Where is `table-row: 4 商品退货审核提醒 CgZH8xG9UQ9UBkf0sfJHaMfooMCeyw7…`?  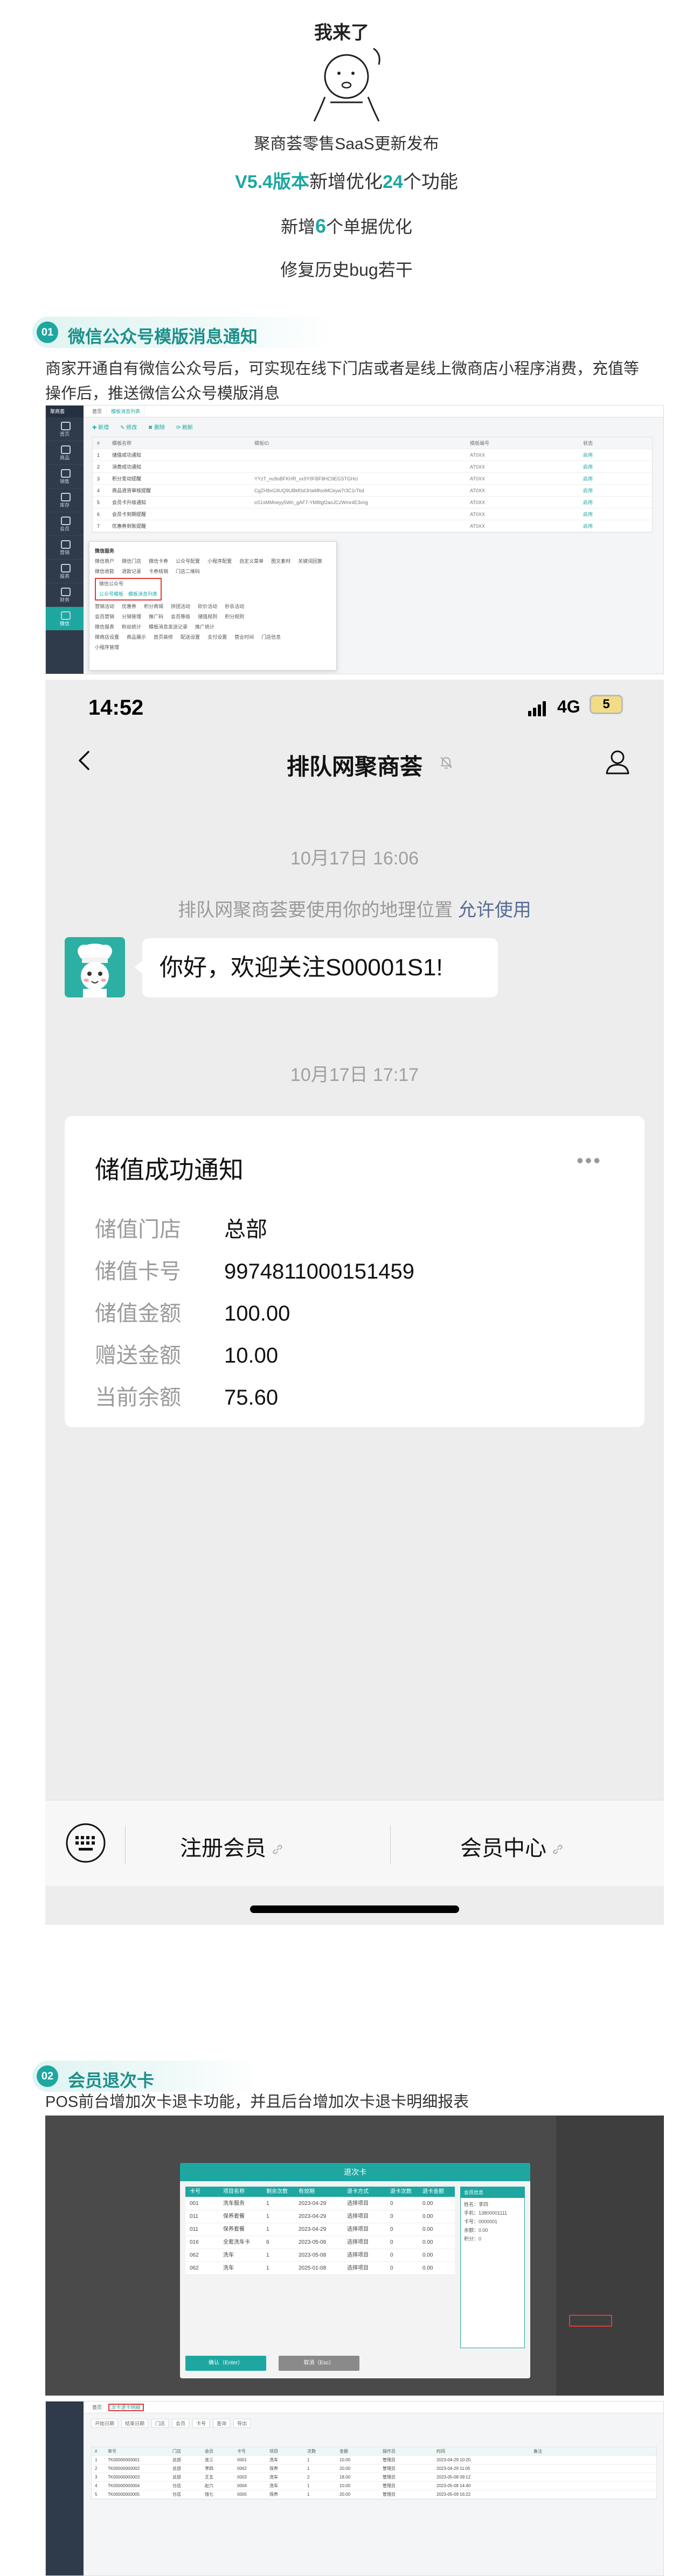 table-row: 4 商品退货审核提醒 CgZH8xG9UQ9UBkf0sfJHaMfooMCeyw7… is located at coordinates (372, 491).